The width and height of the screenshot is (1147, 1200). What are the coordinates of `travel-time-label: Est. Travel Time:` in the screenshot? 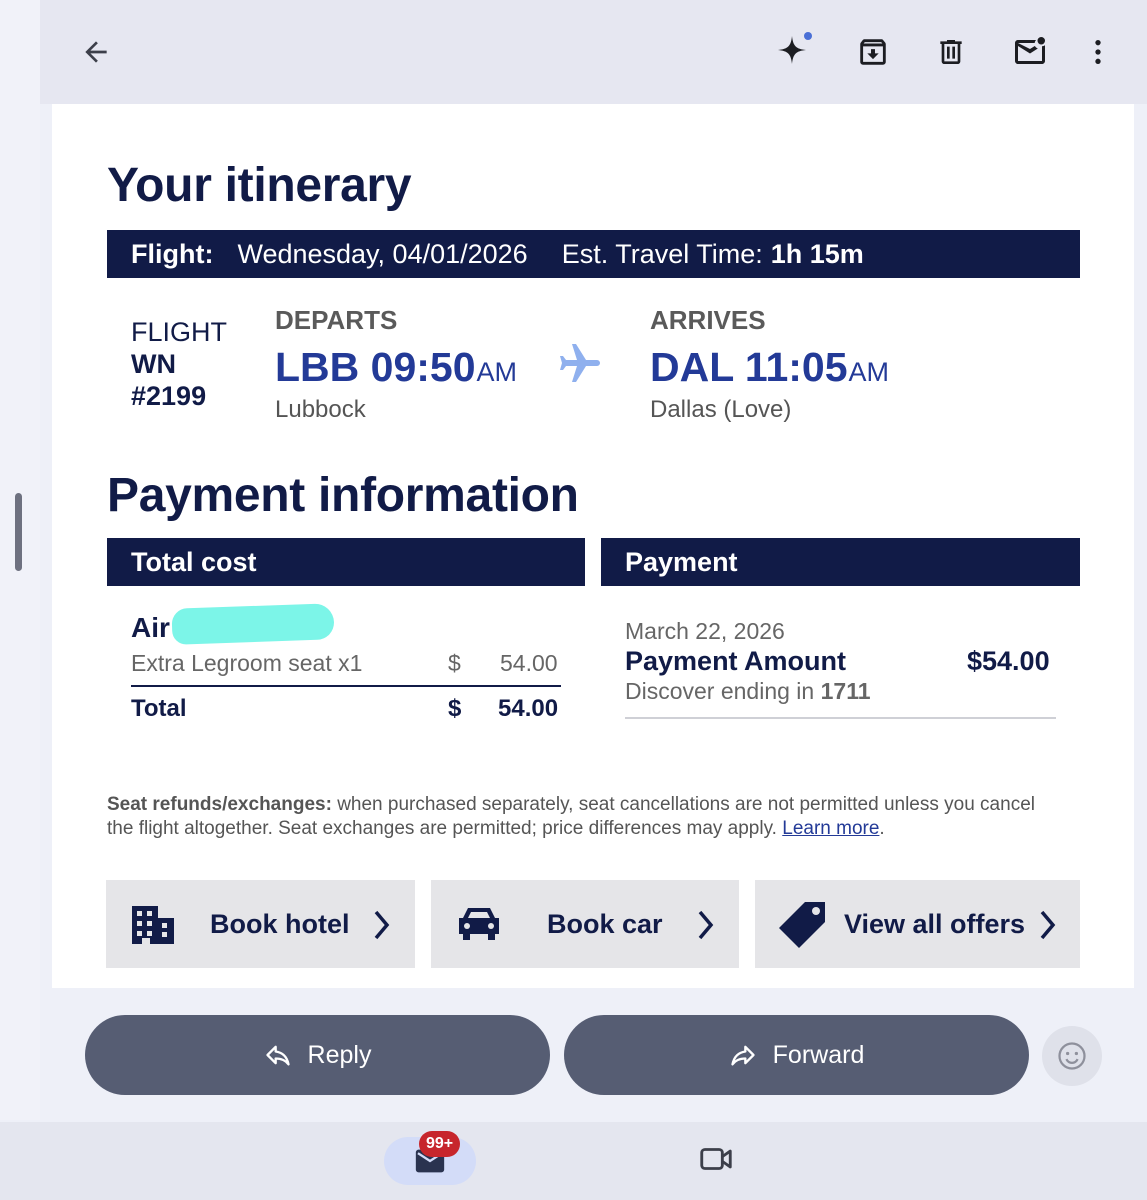 It's located at (662, 253).